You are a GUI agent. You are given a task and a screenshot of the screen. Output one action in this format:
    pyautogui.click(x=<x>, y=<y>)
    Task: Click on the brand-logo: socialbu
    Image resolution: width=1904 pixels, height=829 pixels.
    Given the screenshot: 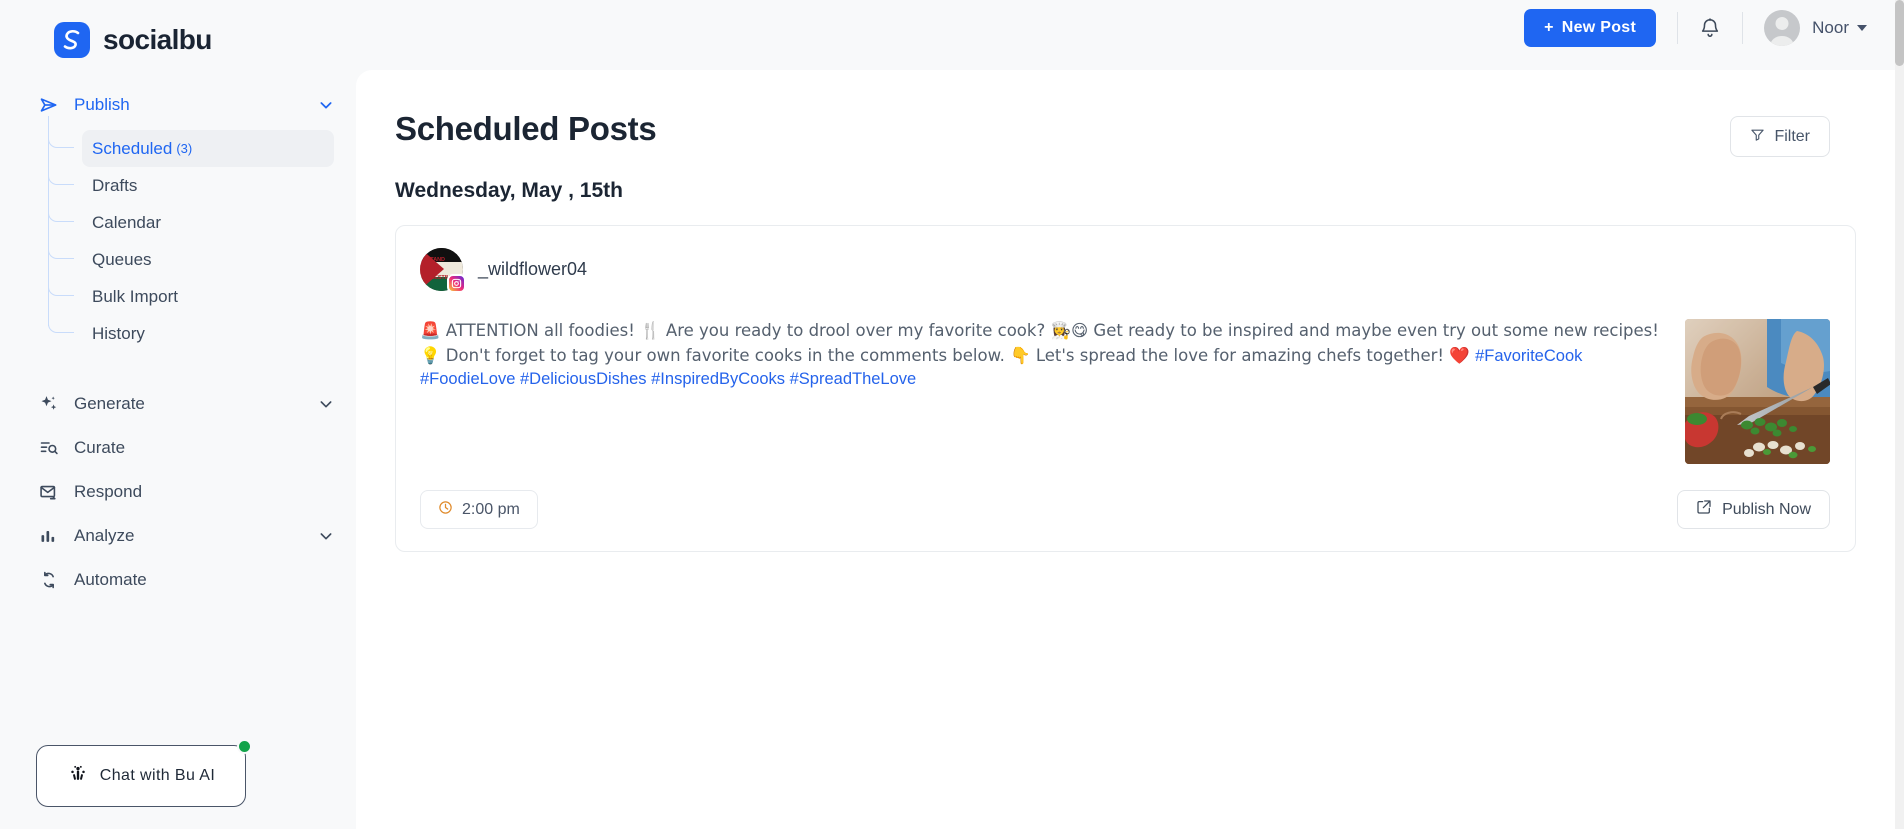 What is the action you would take?
    pyautogui.click(x=178, y=31)
    